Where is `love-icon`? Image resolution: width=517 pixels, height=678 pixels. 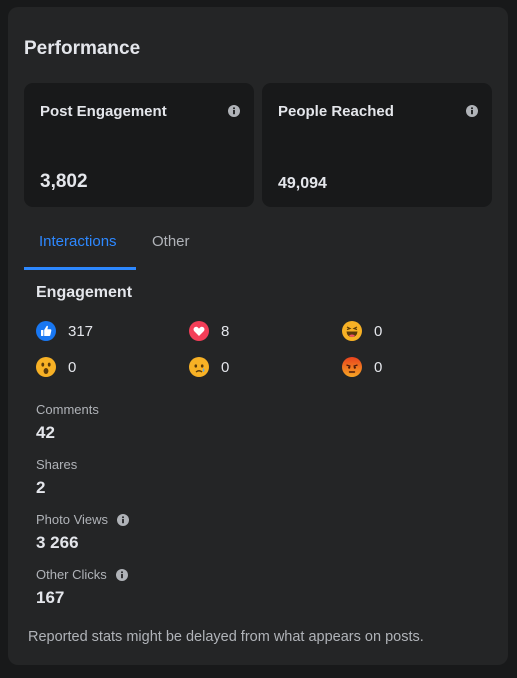
love-icon is located at coordinates (199, 331).